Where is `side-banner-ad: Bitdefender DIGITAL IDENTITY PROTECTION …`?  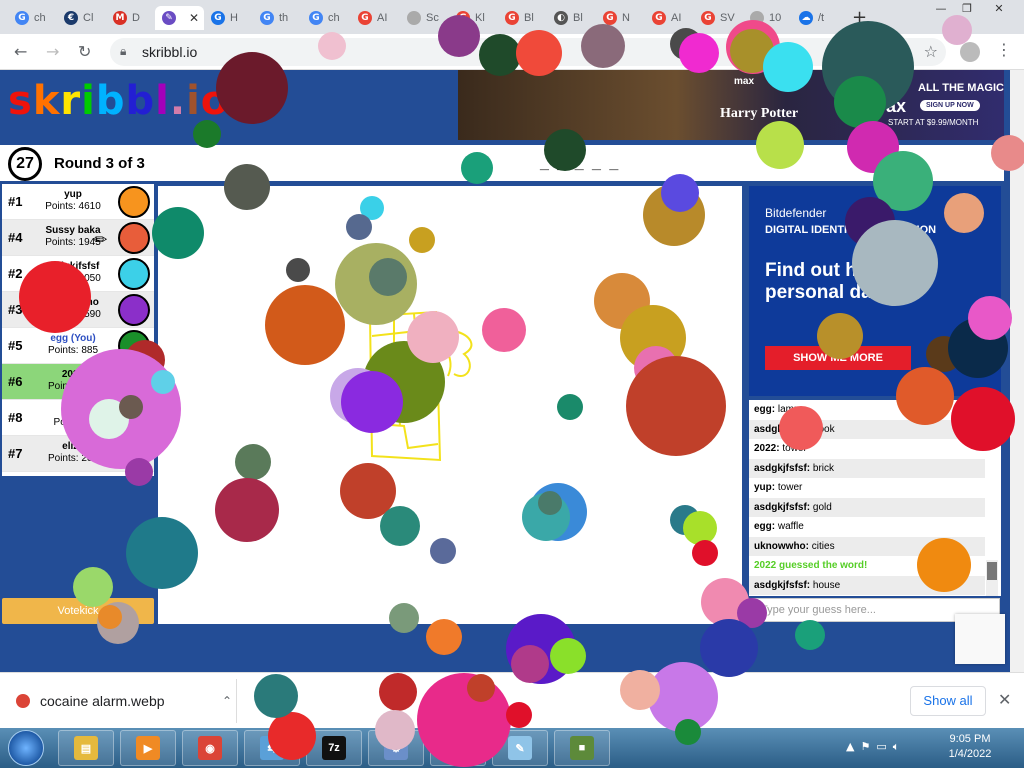 side-banner-ad: Bitdefender DIGITAL IDENTITY PROTECTION … is located at coordinates (875, 291).